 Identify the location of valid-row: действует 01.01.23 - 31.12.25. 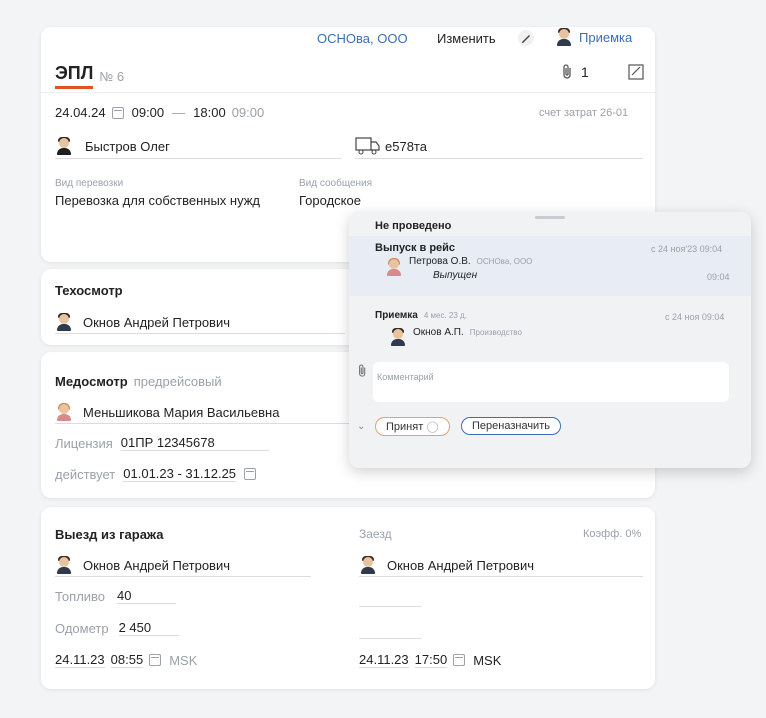
(156, 474).